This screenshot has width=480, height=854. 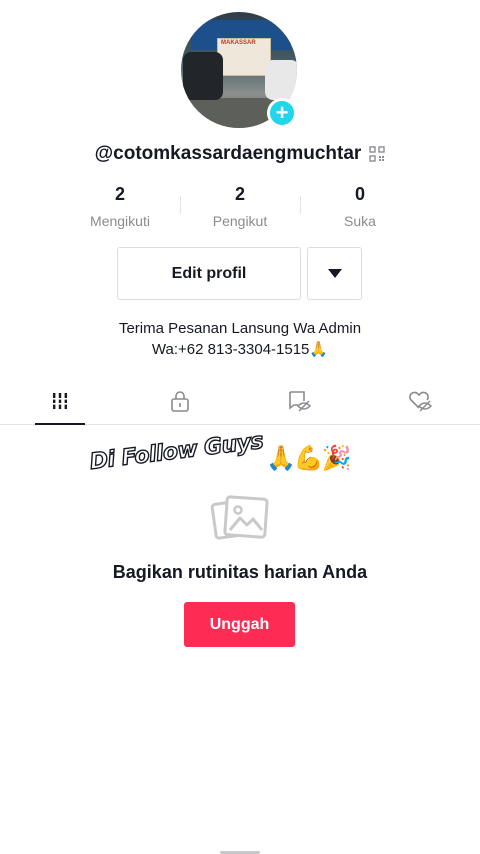 What do you see at coordinates (281, 80) in the screenshot?
I see `avatar-photo-car-white` at bounding box center [281, 80].